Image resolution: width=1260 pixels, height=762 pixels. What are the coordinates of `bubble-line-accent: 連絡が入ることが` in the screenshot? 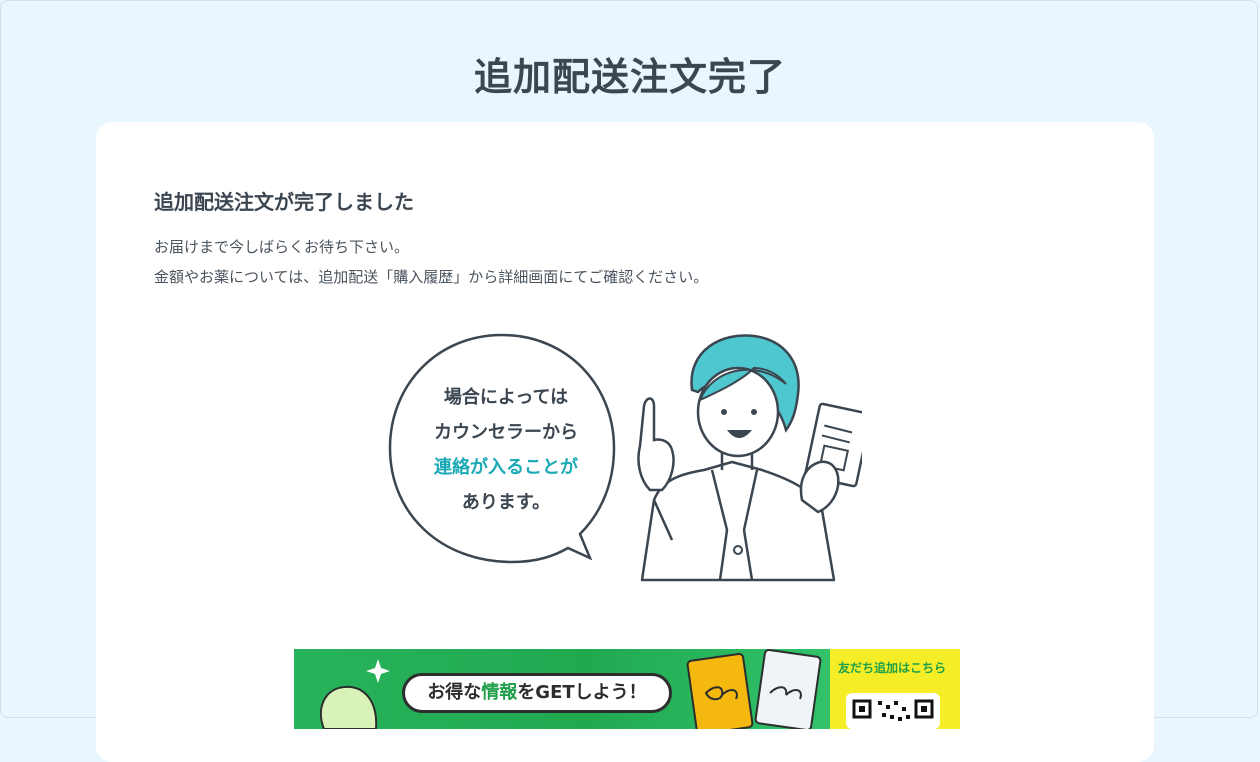 It's located at (506, 467).